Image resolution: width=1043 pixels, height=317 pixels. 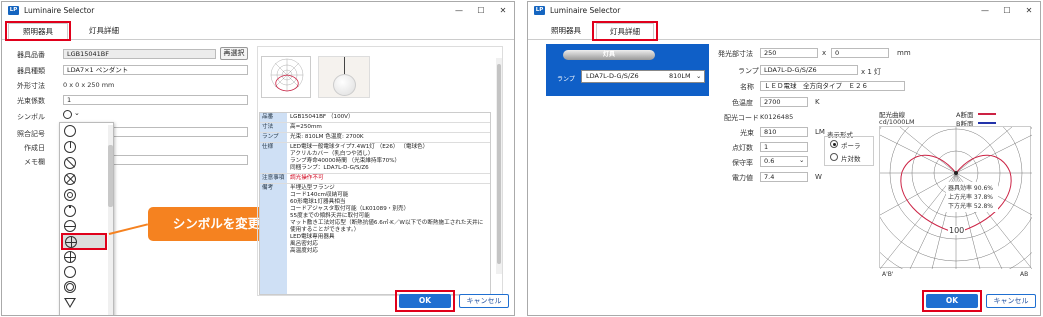 I want to click on curve-unit: cd/1000LM, so click(x=897, y=122).